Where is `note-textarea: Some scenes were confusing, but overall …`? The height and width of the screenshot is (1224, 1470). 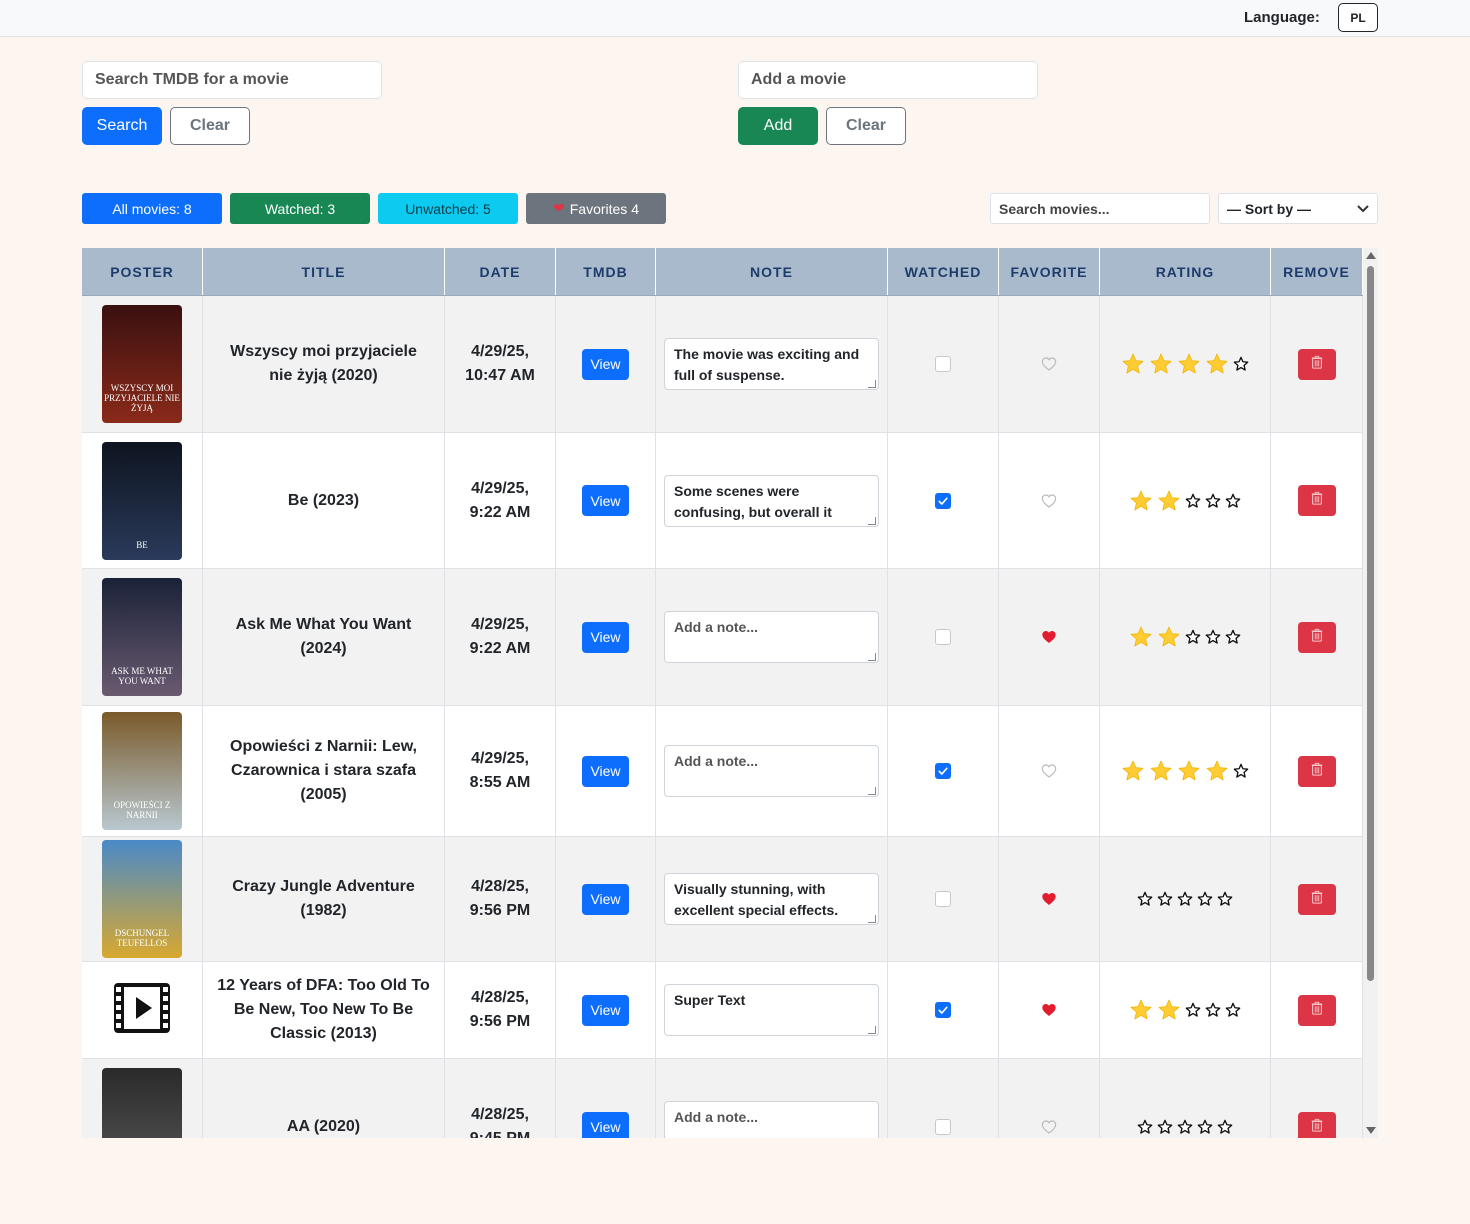
note-textarea: Some scenes were confusing, but overall … is located at coordinates (771, 500).